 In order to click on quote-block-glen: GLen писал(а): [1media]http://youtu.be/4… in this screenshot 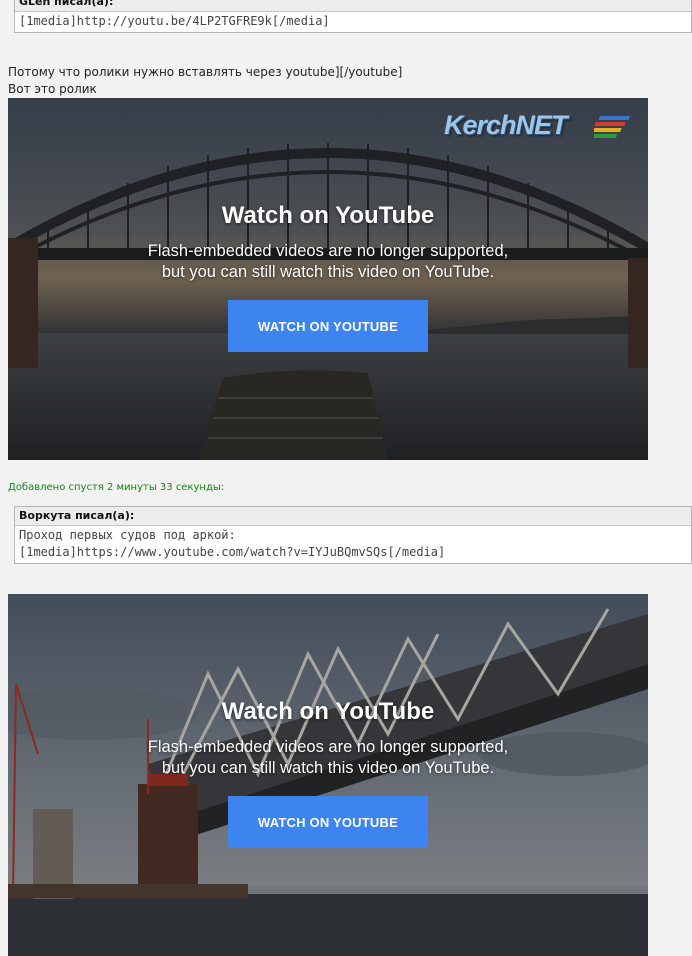, I will do `click(353, 16)`.